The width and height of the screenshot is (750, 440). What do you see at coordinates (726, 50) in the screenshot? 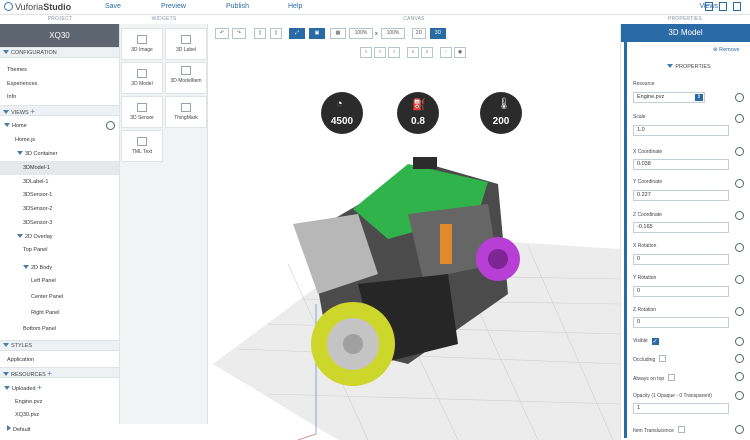
I see `remove-button: ⊗ Remove` at bounding box center [726, 50].